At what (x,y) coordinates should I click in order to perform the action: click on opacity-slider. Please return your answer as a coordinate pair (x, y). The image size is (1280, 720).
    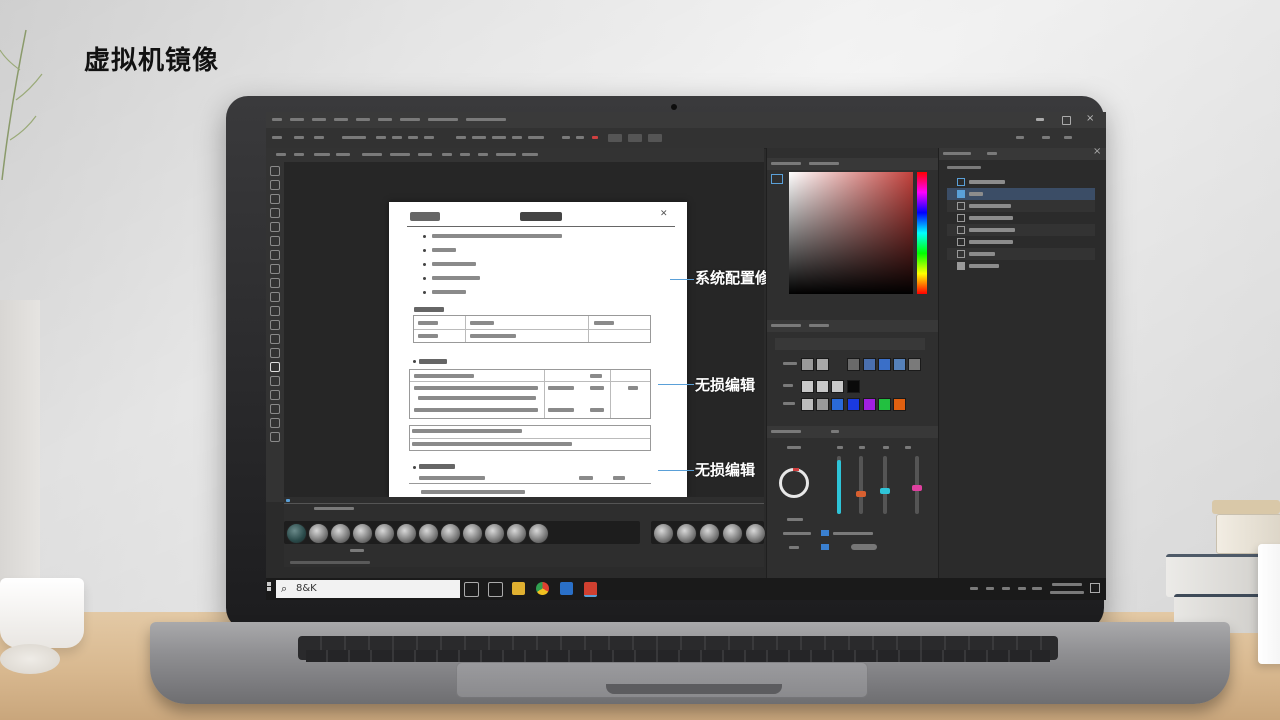
    Looking at the image, I should click on (864, 547).